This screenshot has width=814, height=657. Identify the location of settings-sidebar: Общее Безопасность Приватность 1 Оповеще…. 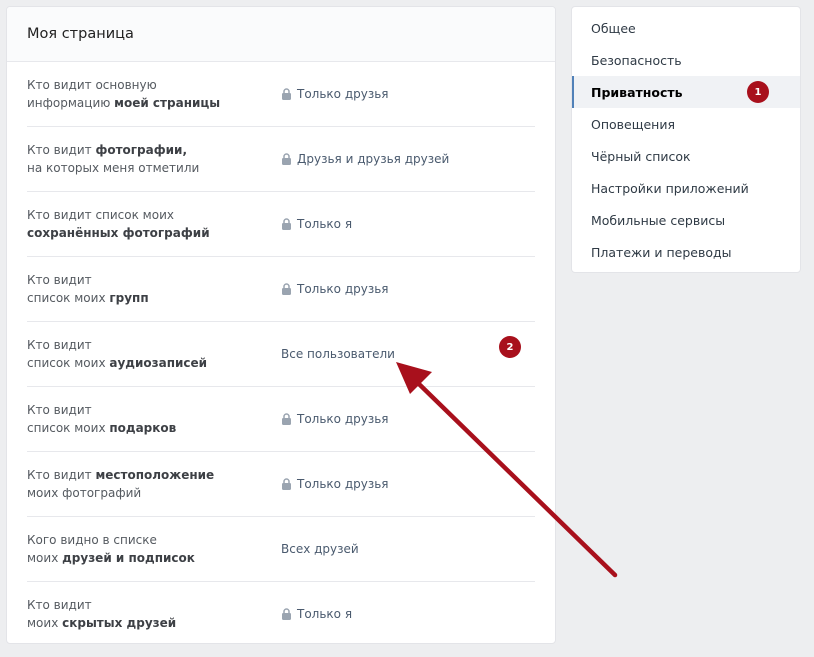
(686, 139).